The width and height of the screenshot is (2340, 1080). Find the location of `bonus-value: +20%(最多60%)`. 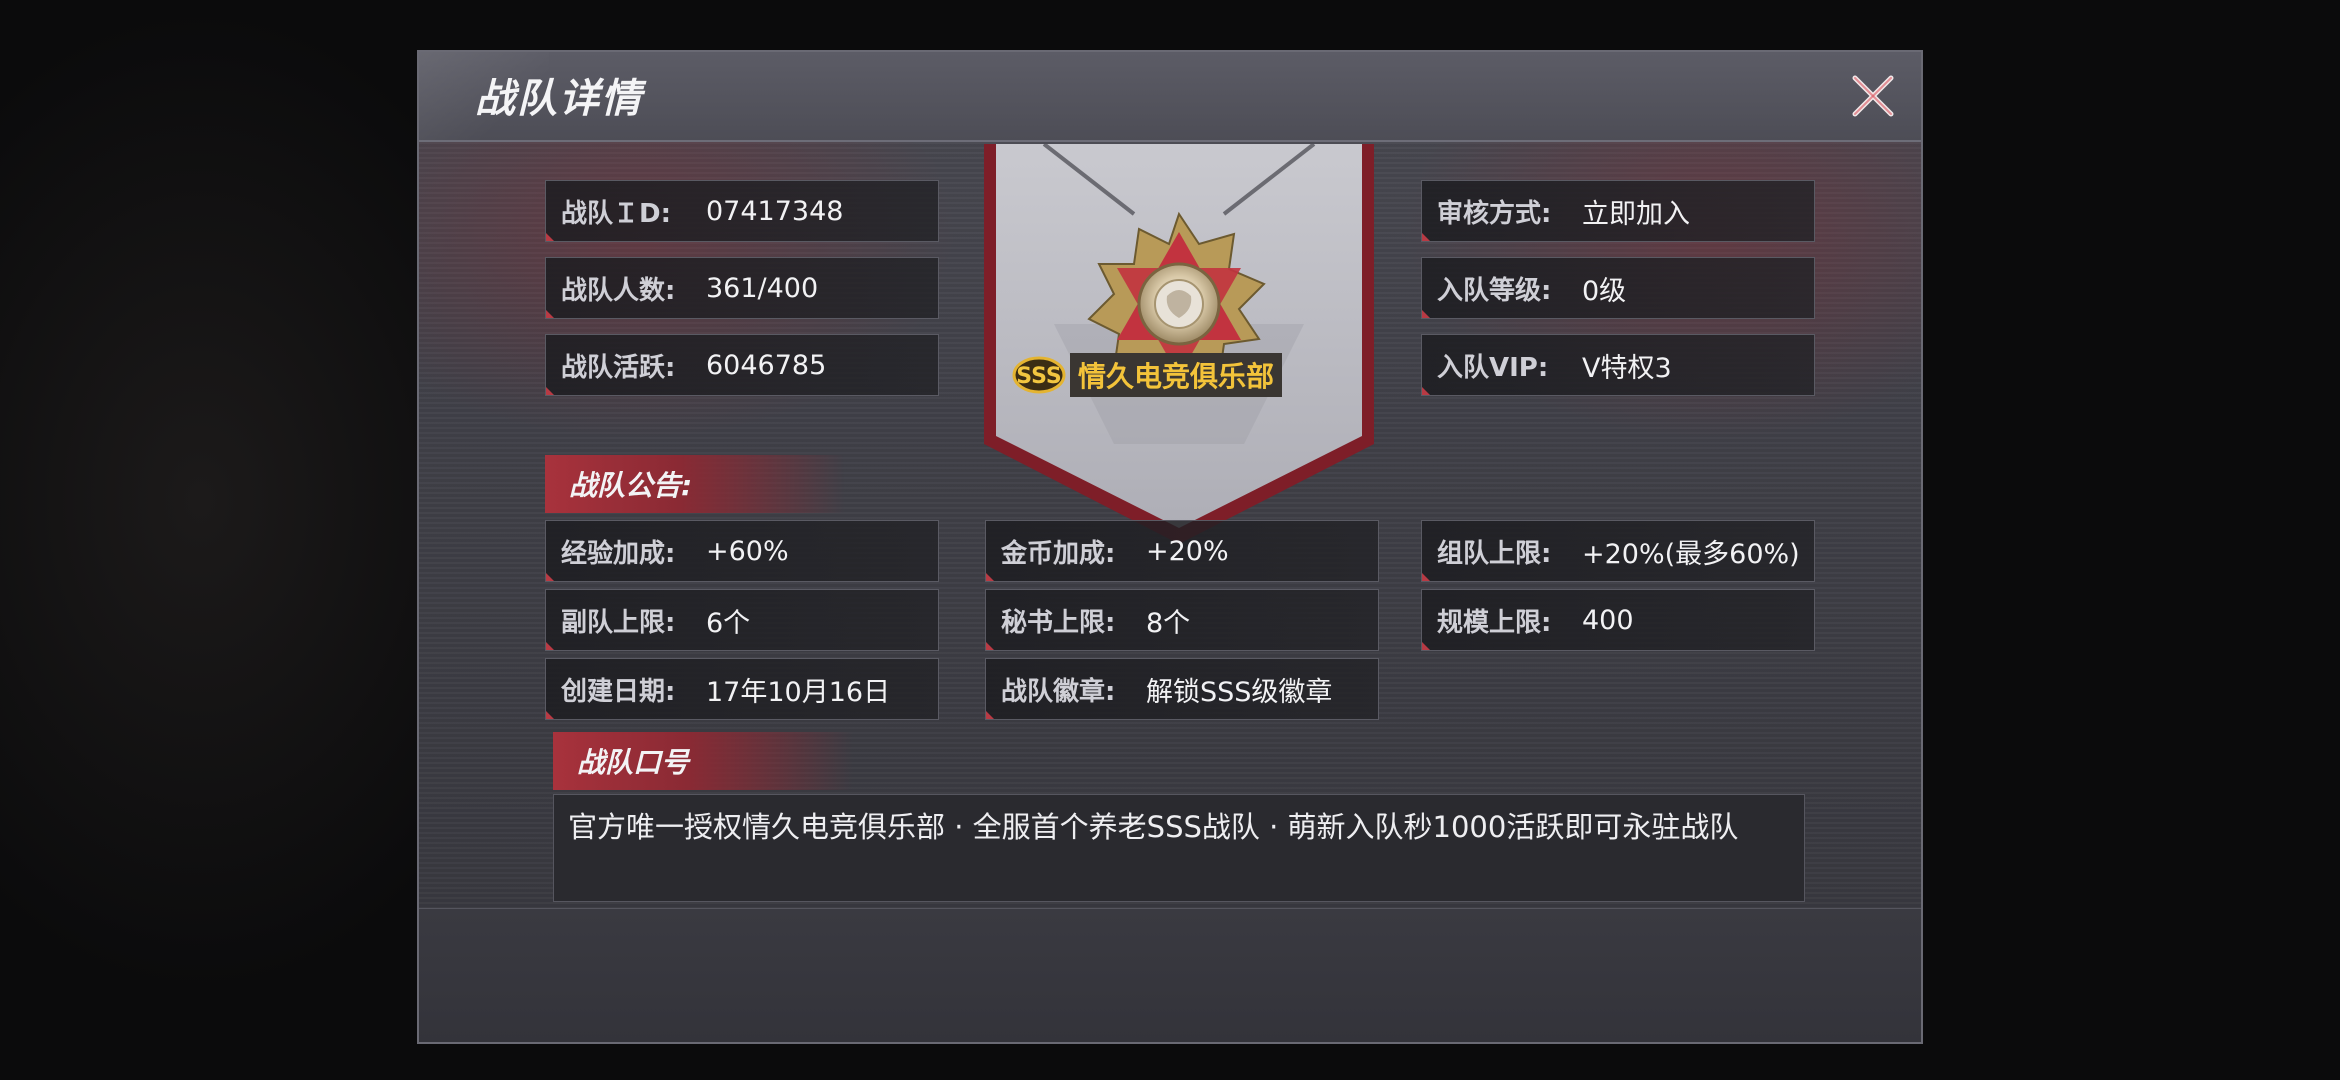

bonus-value: +20%(最多60%) is located at coordinates (1691, 554).